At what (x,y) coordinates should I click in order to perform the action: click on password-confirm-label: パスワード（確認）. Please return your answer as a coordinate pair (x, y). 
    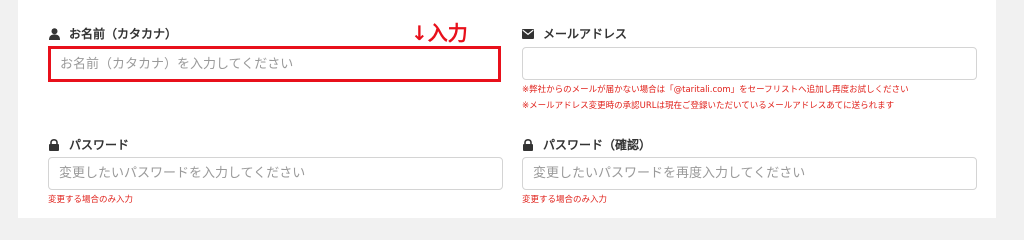
    Looking at the image, I should click on (586, 144).